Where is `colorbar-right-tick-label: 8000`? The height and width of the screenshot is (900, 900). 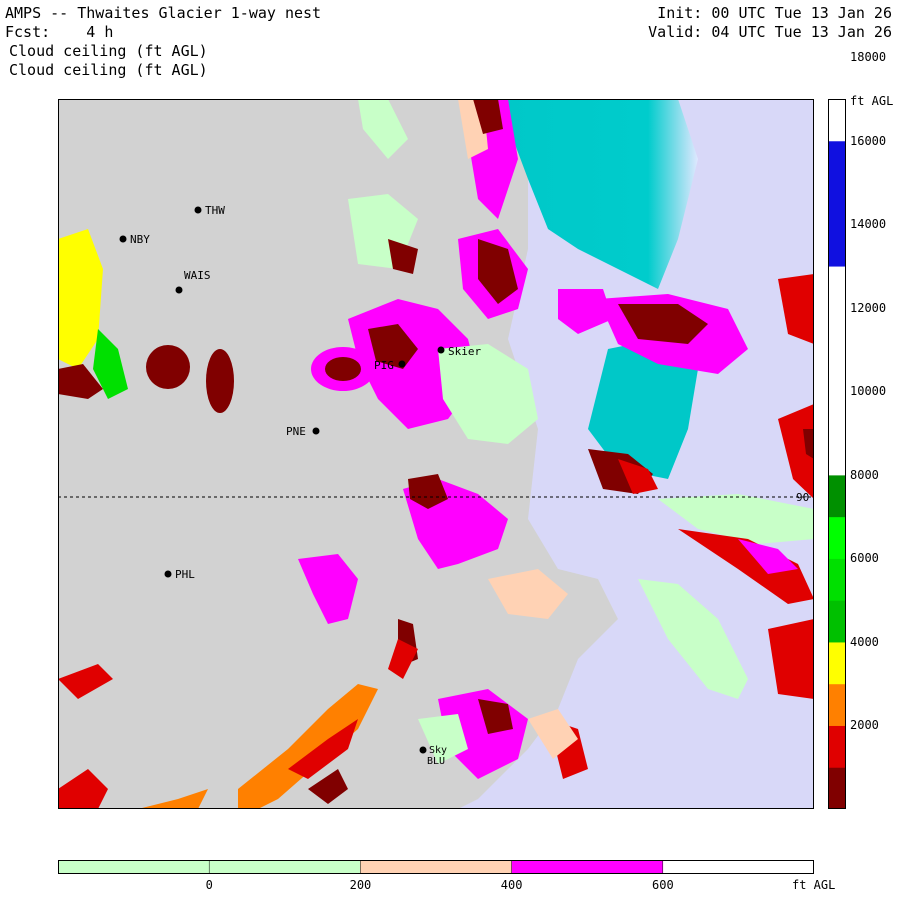
colorbar-right-tick-label: 8000 is located at coordinates (864, 474).